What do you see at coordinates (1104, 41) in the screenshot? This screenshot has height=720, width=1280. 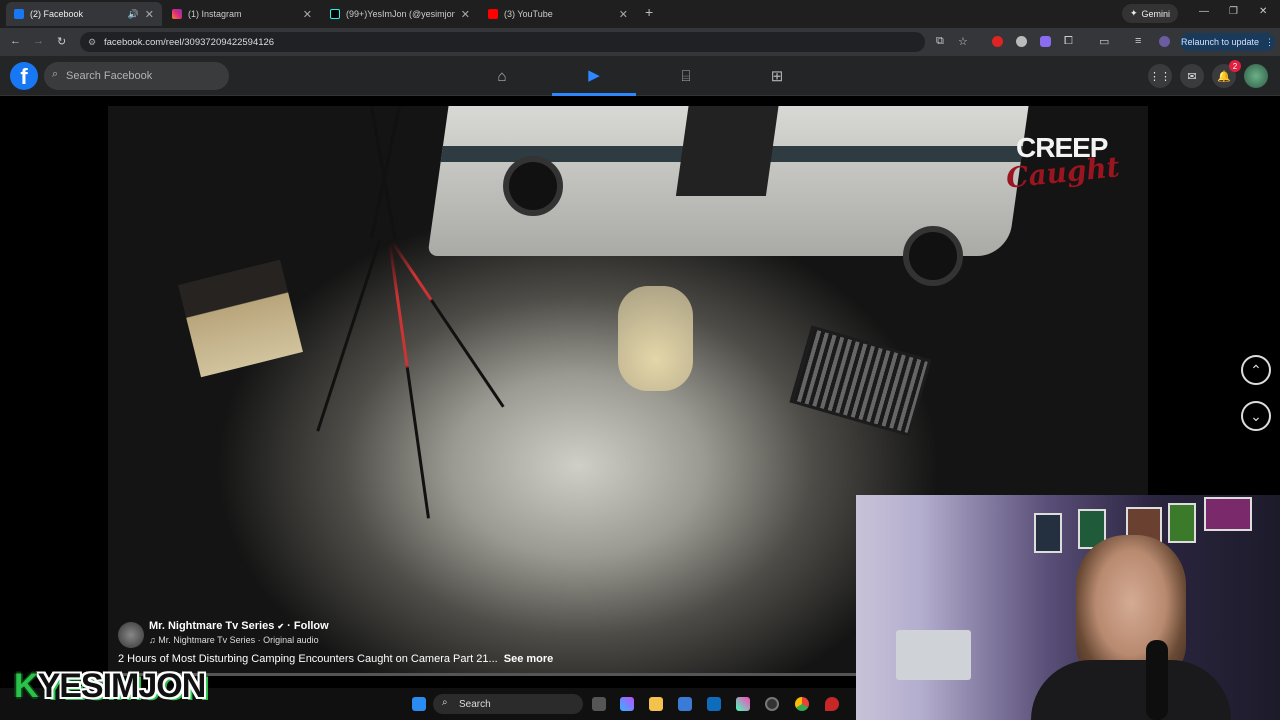 I see `side-panel-icon: ▭` at bounding box center [1104, 41].